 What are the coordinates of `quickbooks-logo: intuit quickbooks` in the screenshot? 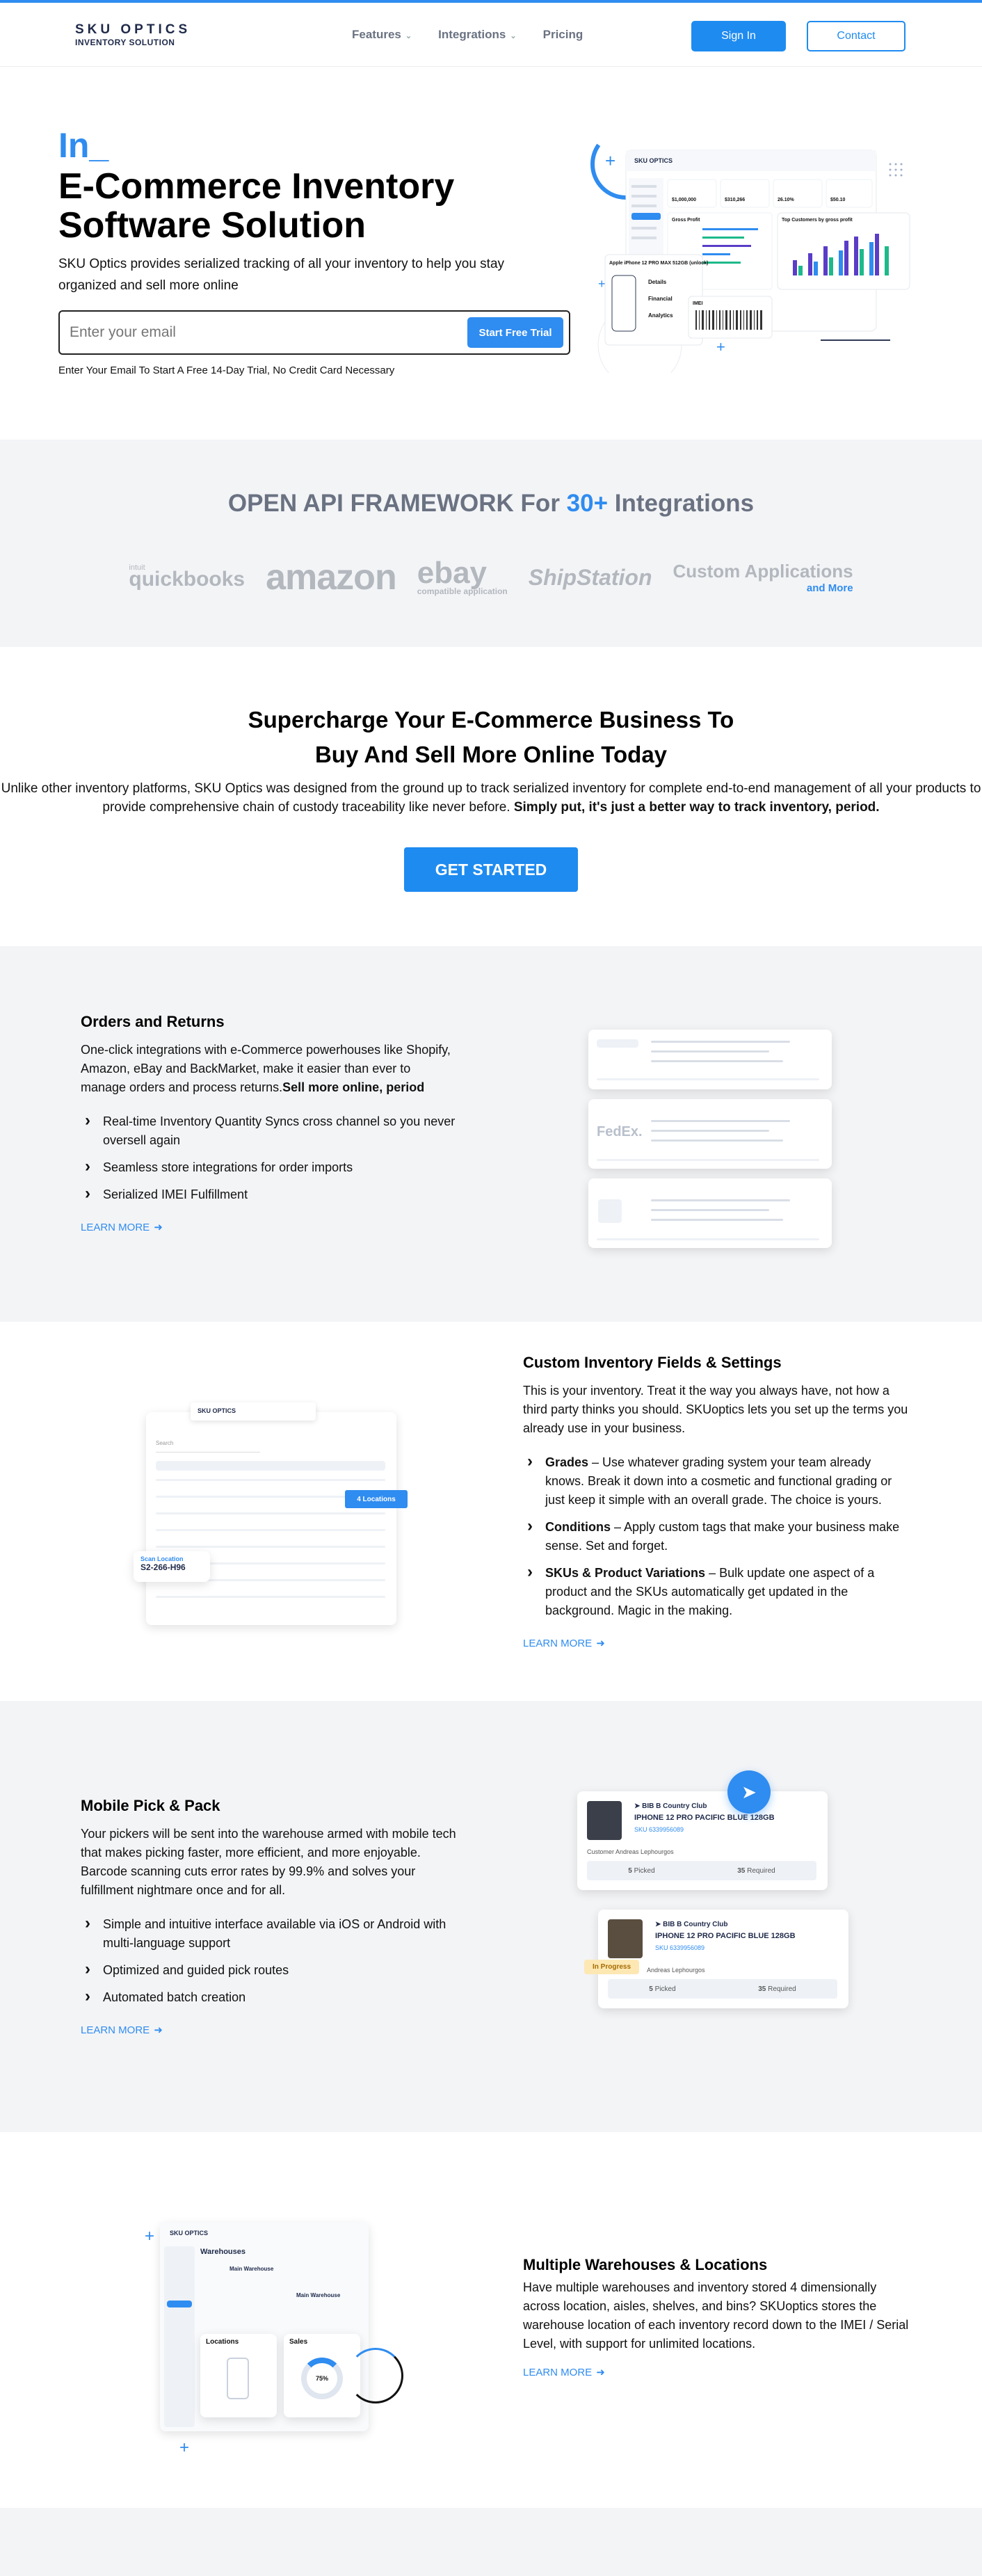 It's located at (187, 577).